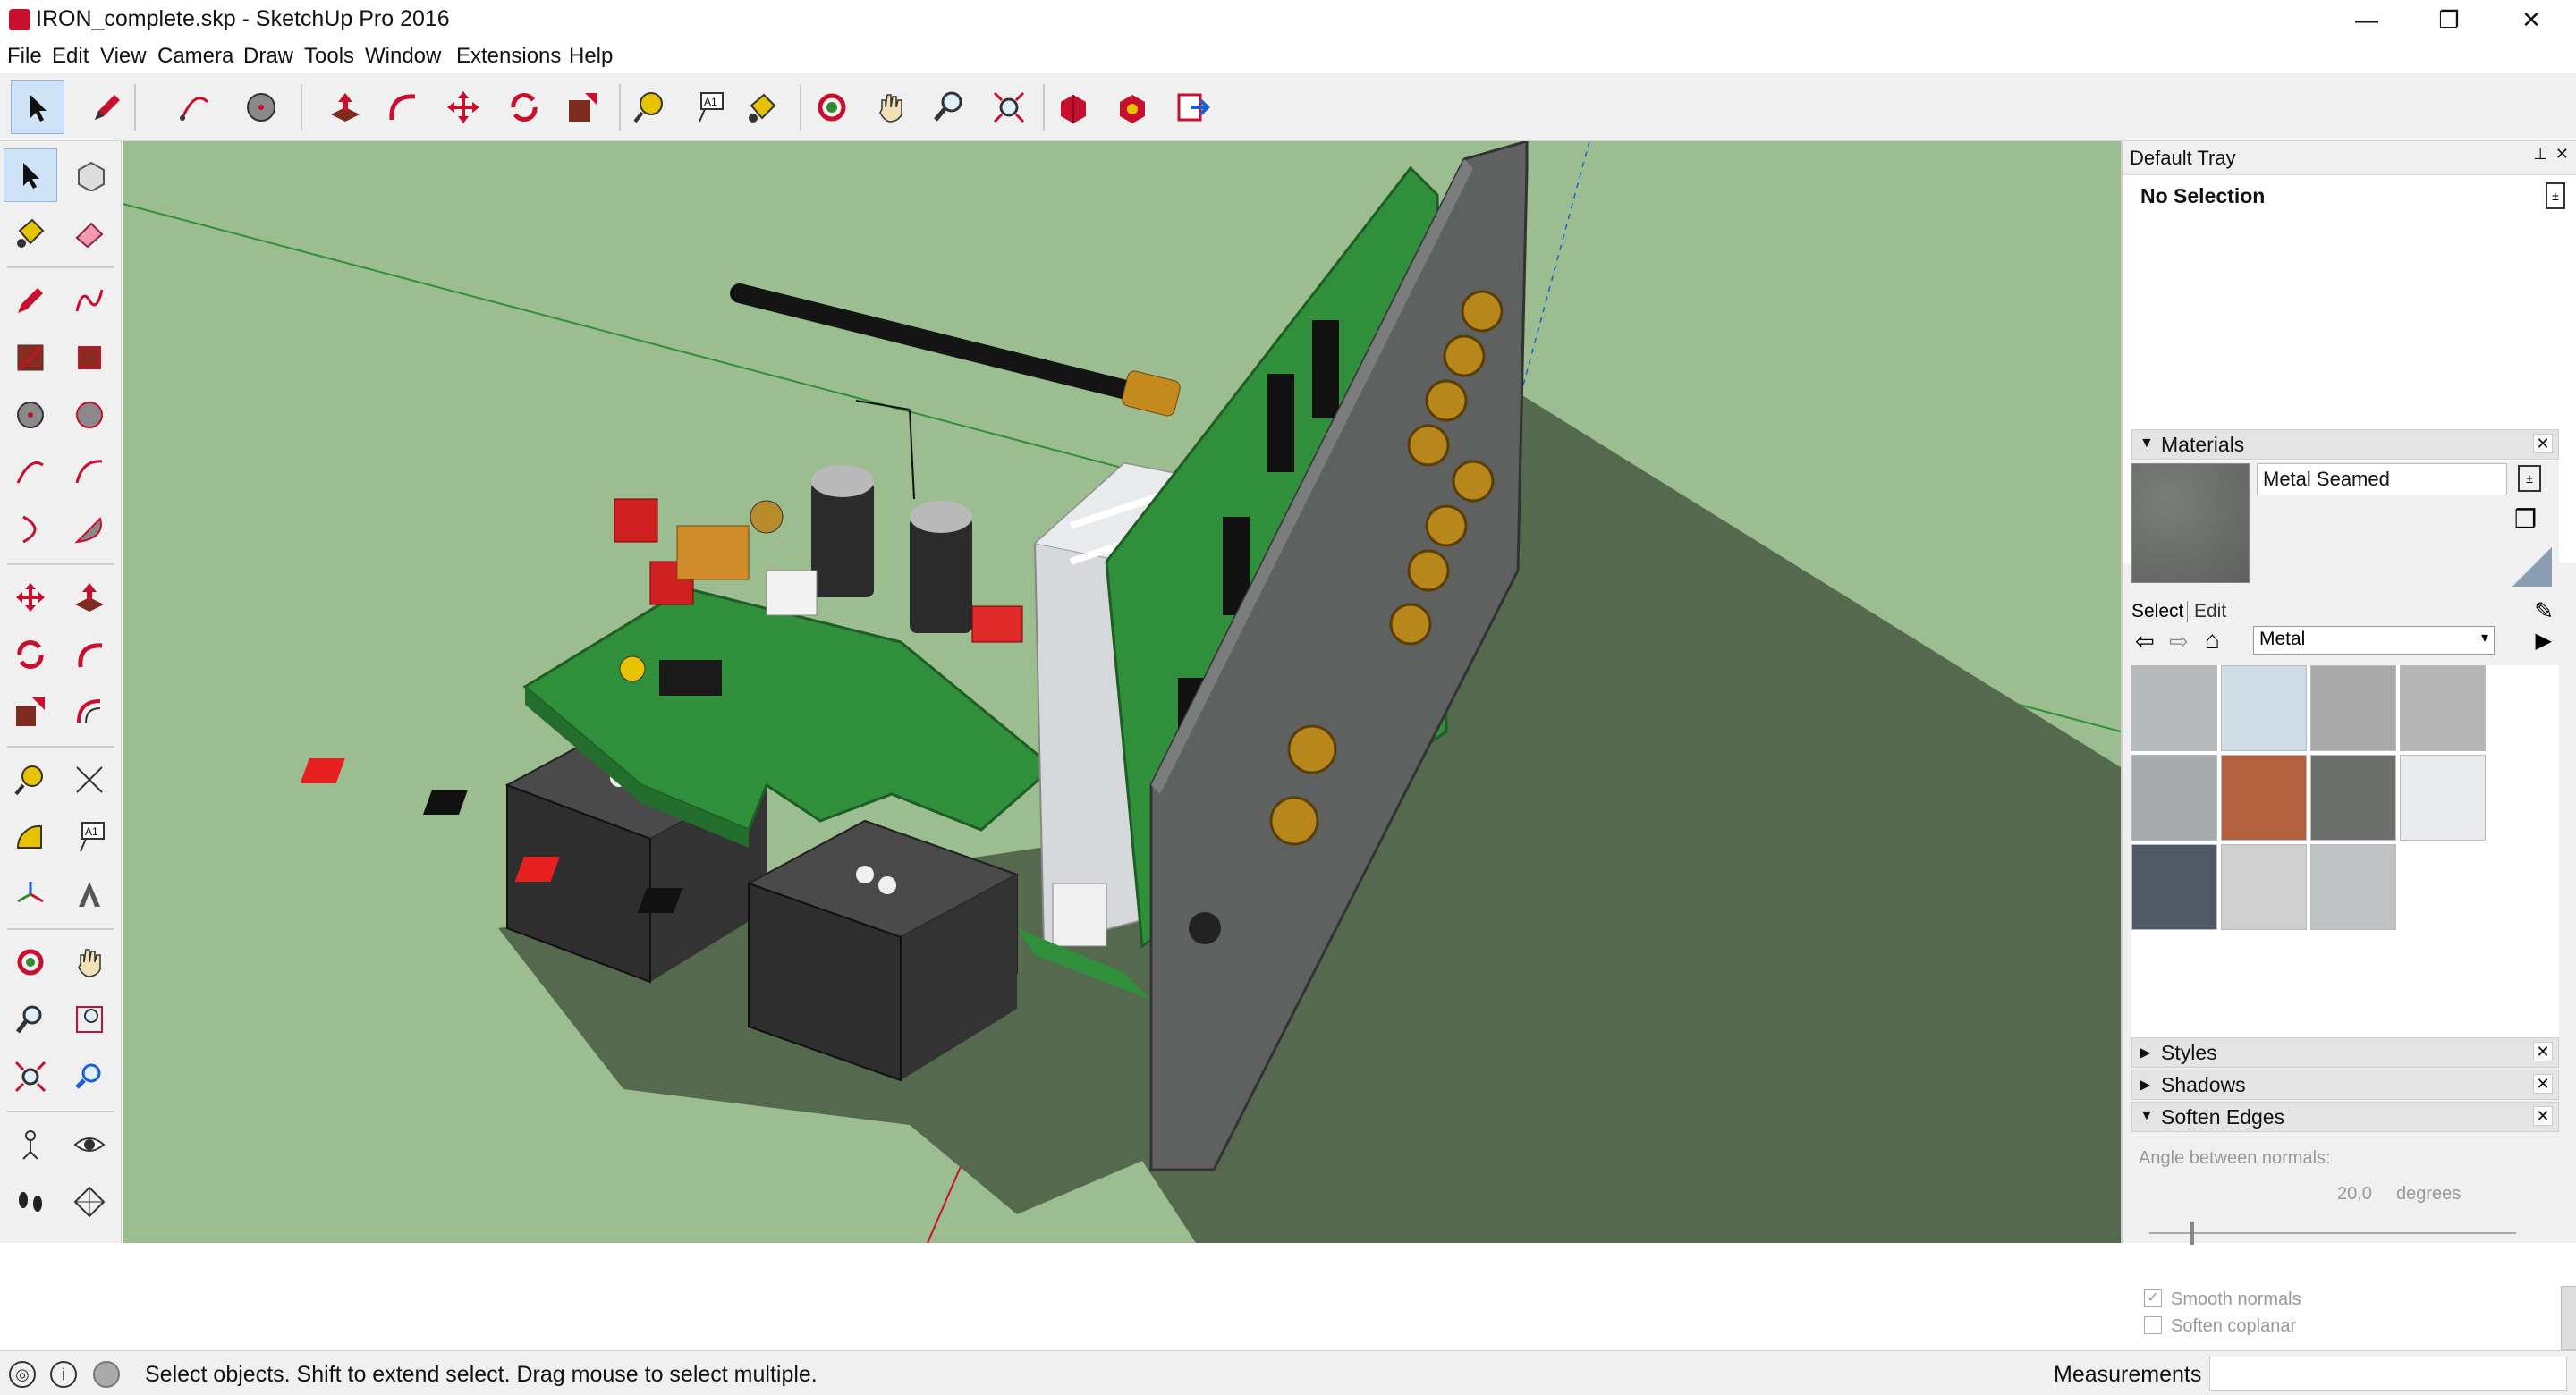 This screenshot has width=2576, height=1395. What do you see at coordinates (2153, 1325) in the screenshot?
I see `soften-coplanar-checkbox` at bounding box center [2153, 1325].